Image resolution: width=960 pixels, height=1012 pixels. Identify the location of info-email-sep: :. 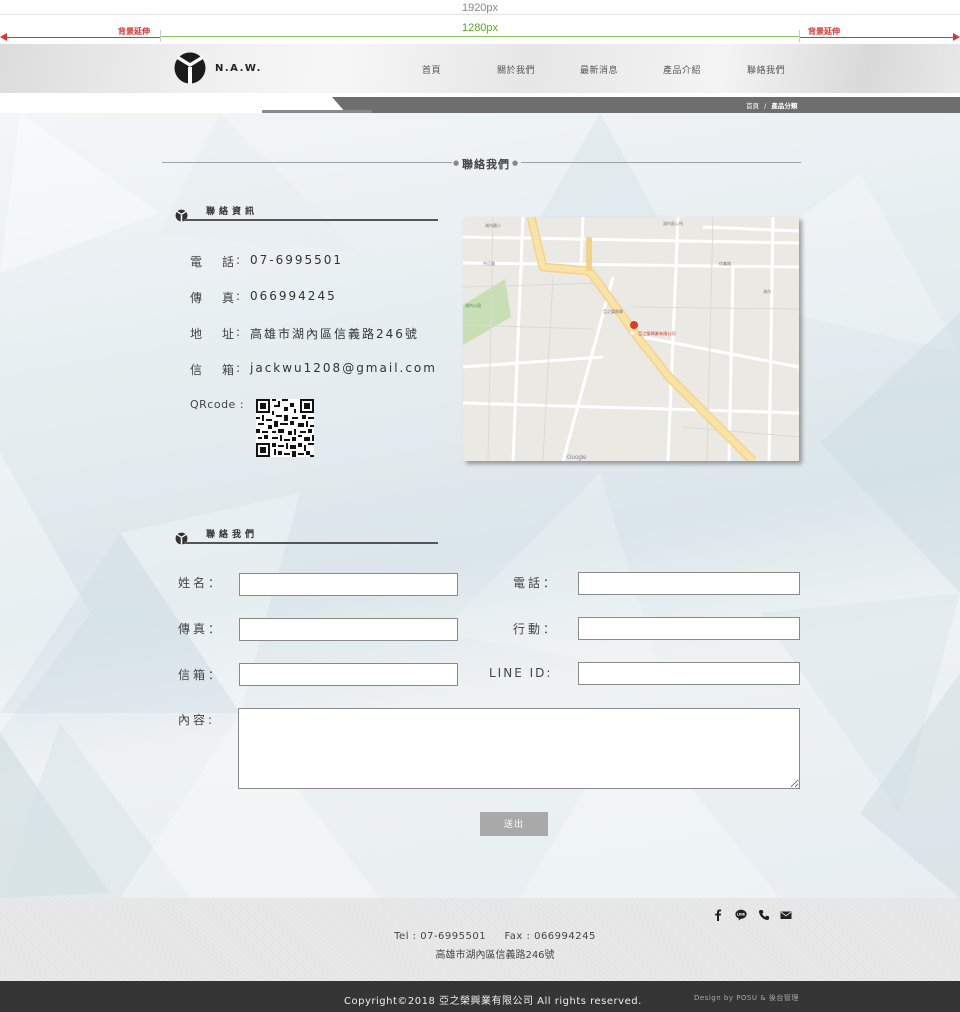
(238, 368).